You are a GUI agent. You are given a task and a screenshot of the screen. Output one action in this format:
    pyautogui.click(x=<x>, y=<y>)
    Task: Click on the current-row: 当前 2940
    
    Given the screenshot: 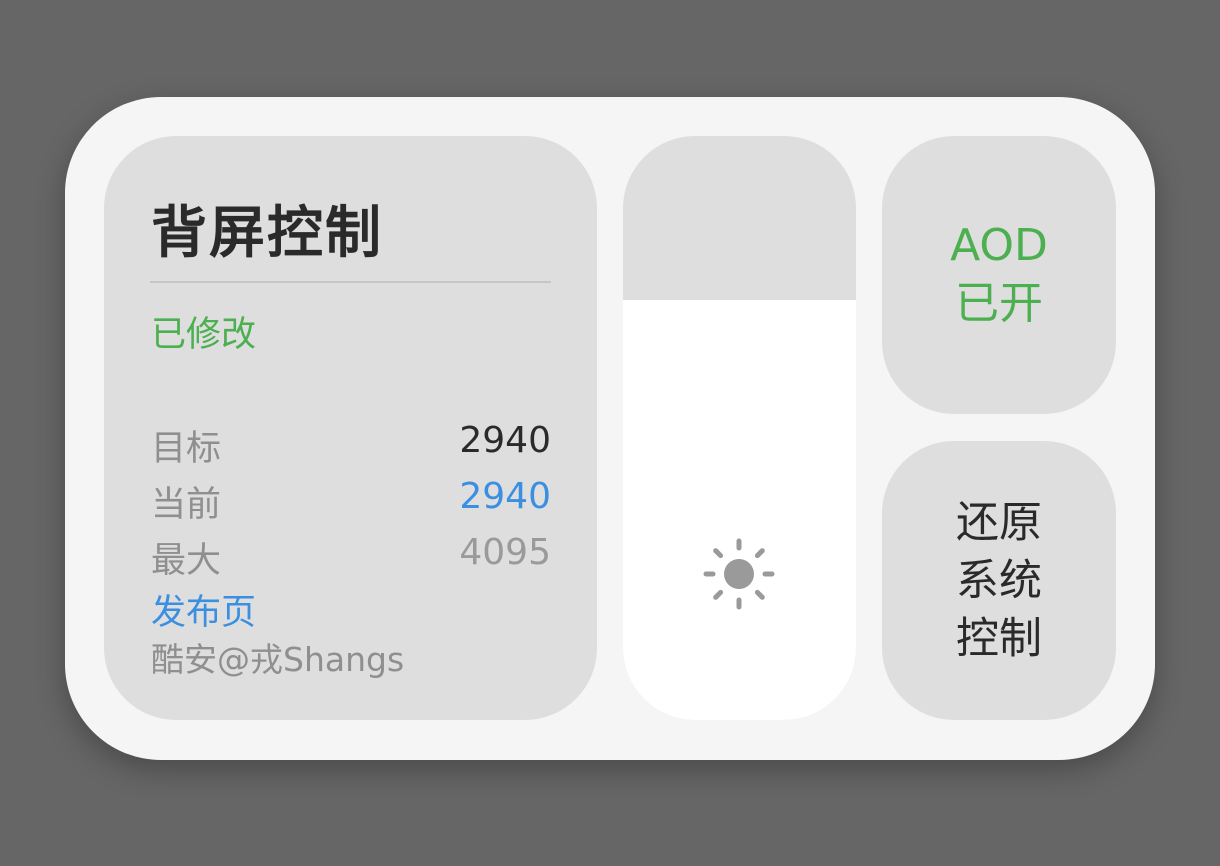 What is the action you would take?
    pyautogui.click(x=351, y=500)
    